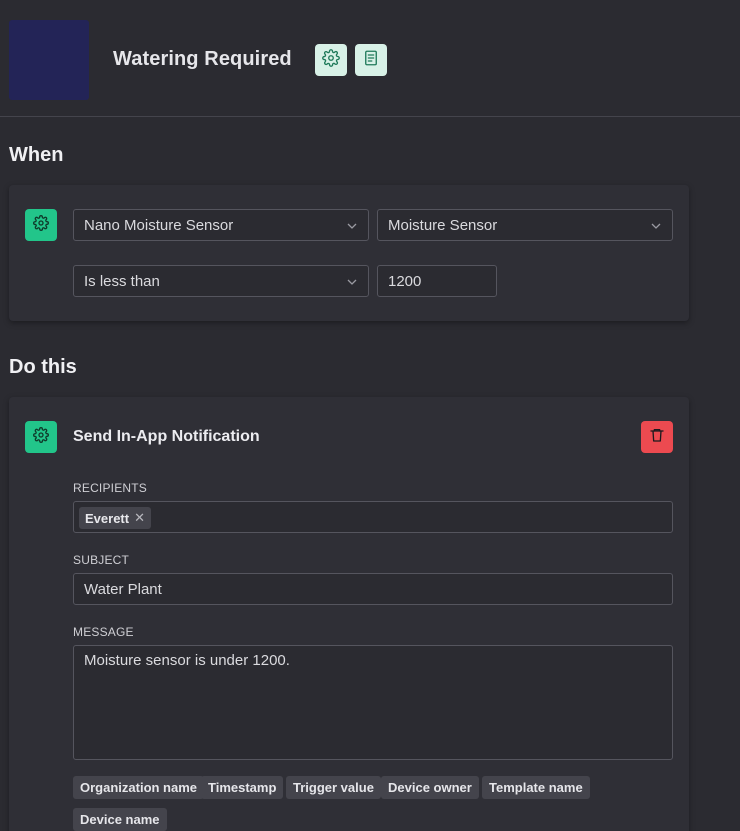 This screenshot has width=740, height=831. Describe the element at coordinates (49, 60) in the screenshot. I see `template-image` at that location.